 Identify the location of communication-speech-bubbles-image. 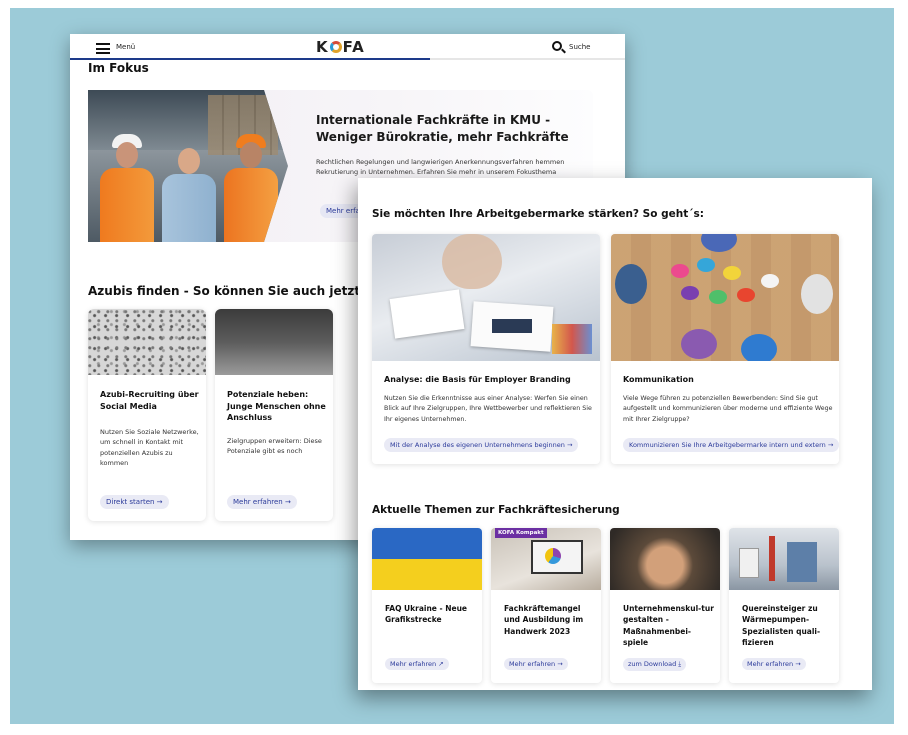
(725, 297).